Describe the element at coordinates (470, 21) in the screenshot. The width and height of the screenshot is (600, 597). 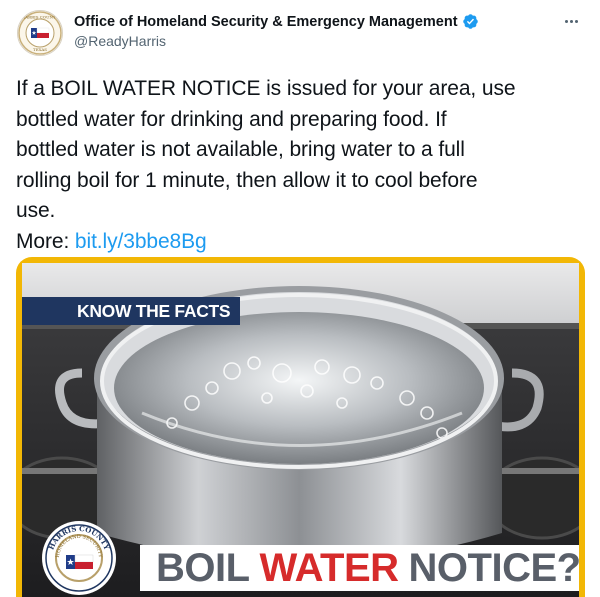
I see `verified-badge-icon` at that location.